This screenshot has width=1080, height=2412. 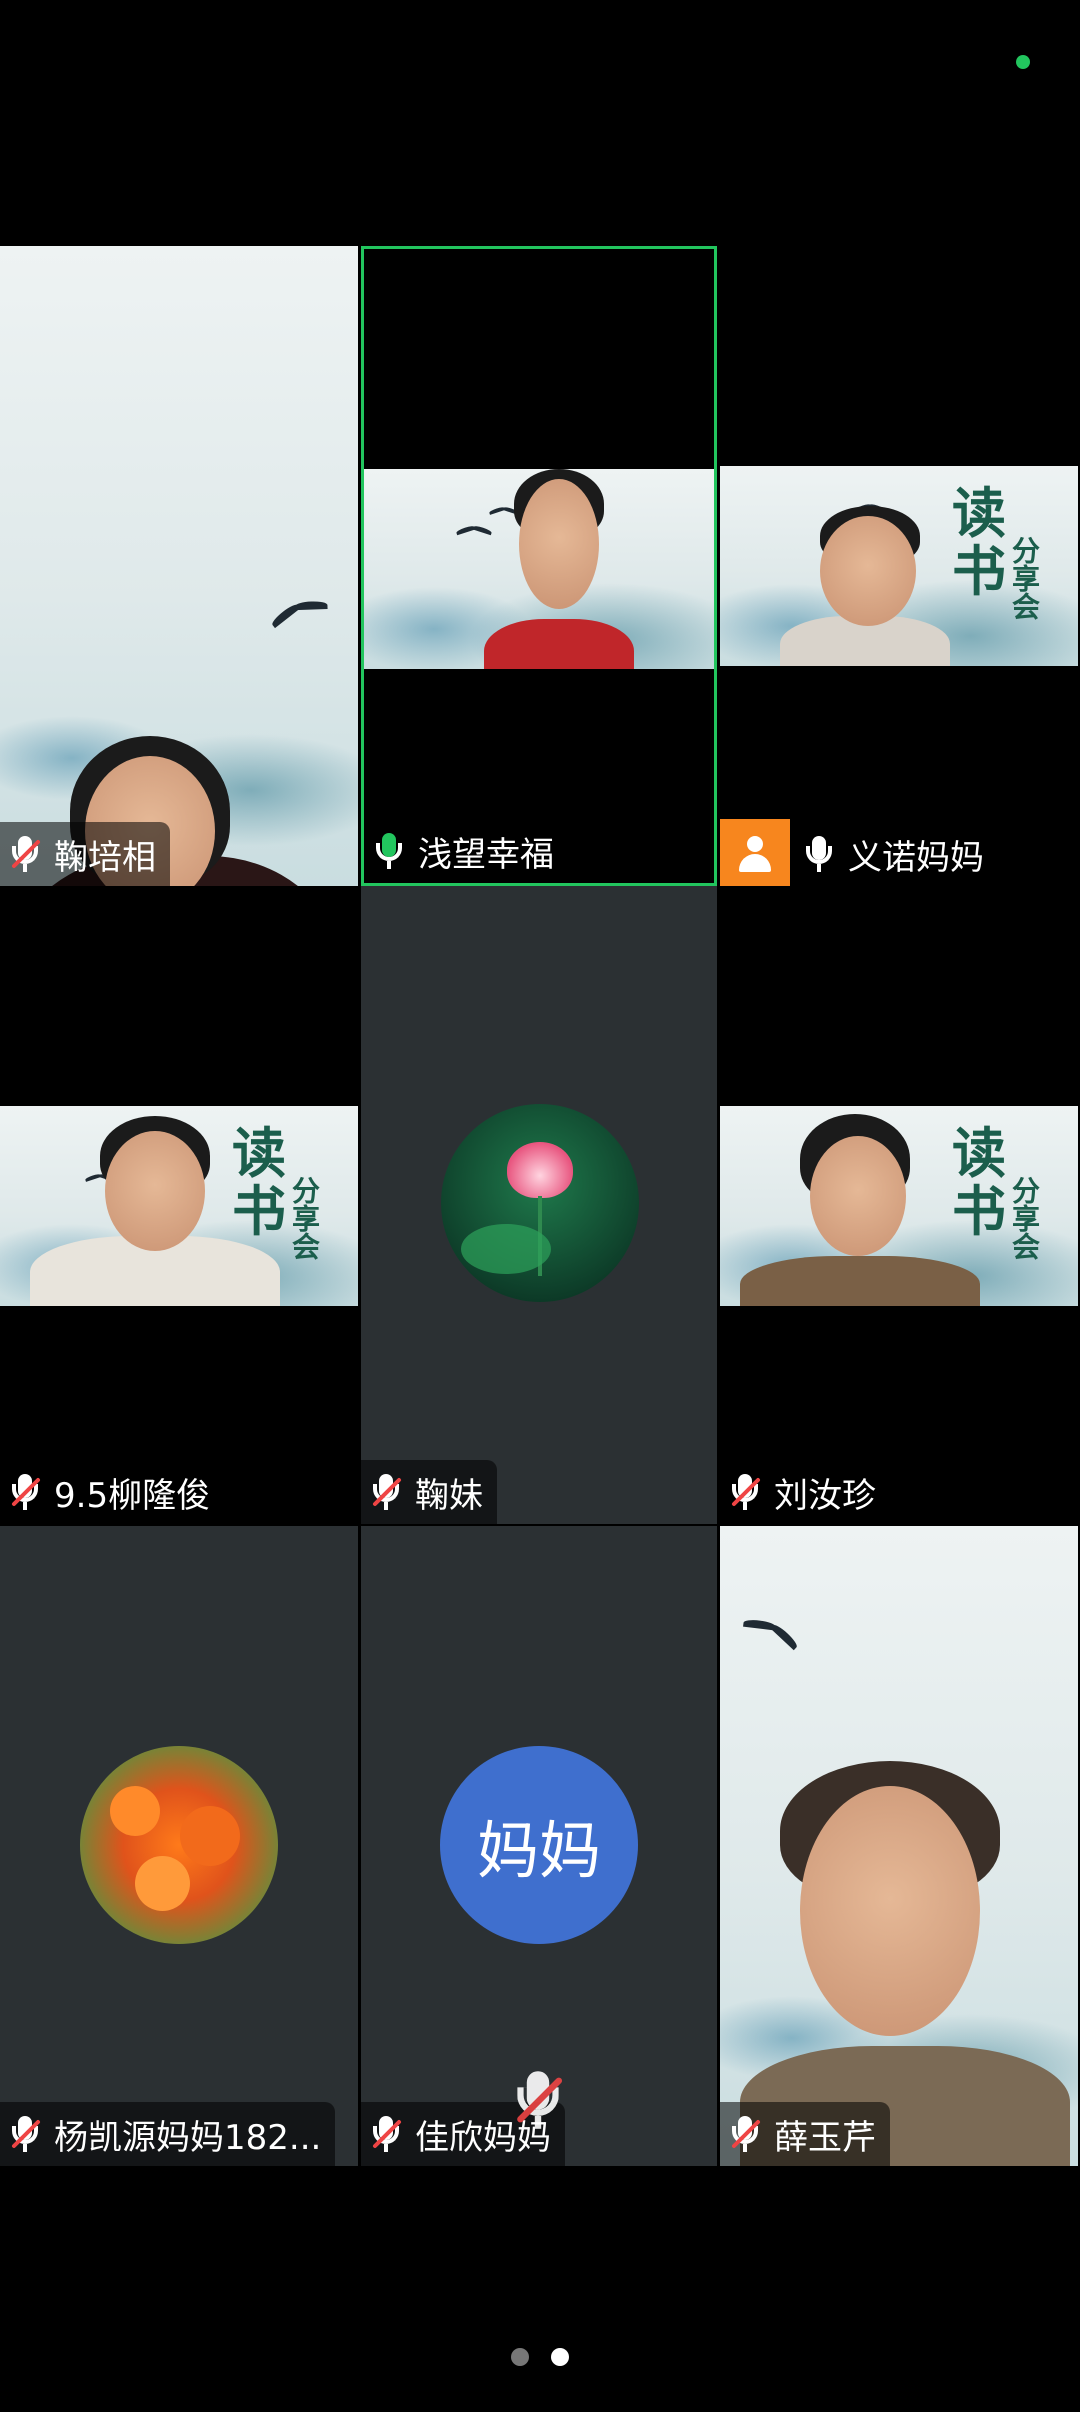 What do you see at coordinates (539, 1845) in the screenshot?
I see `participant-avatar: 妈妈` at bounding box center [539, 1845].